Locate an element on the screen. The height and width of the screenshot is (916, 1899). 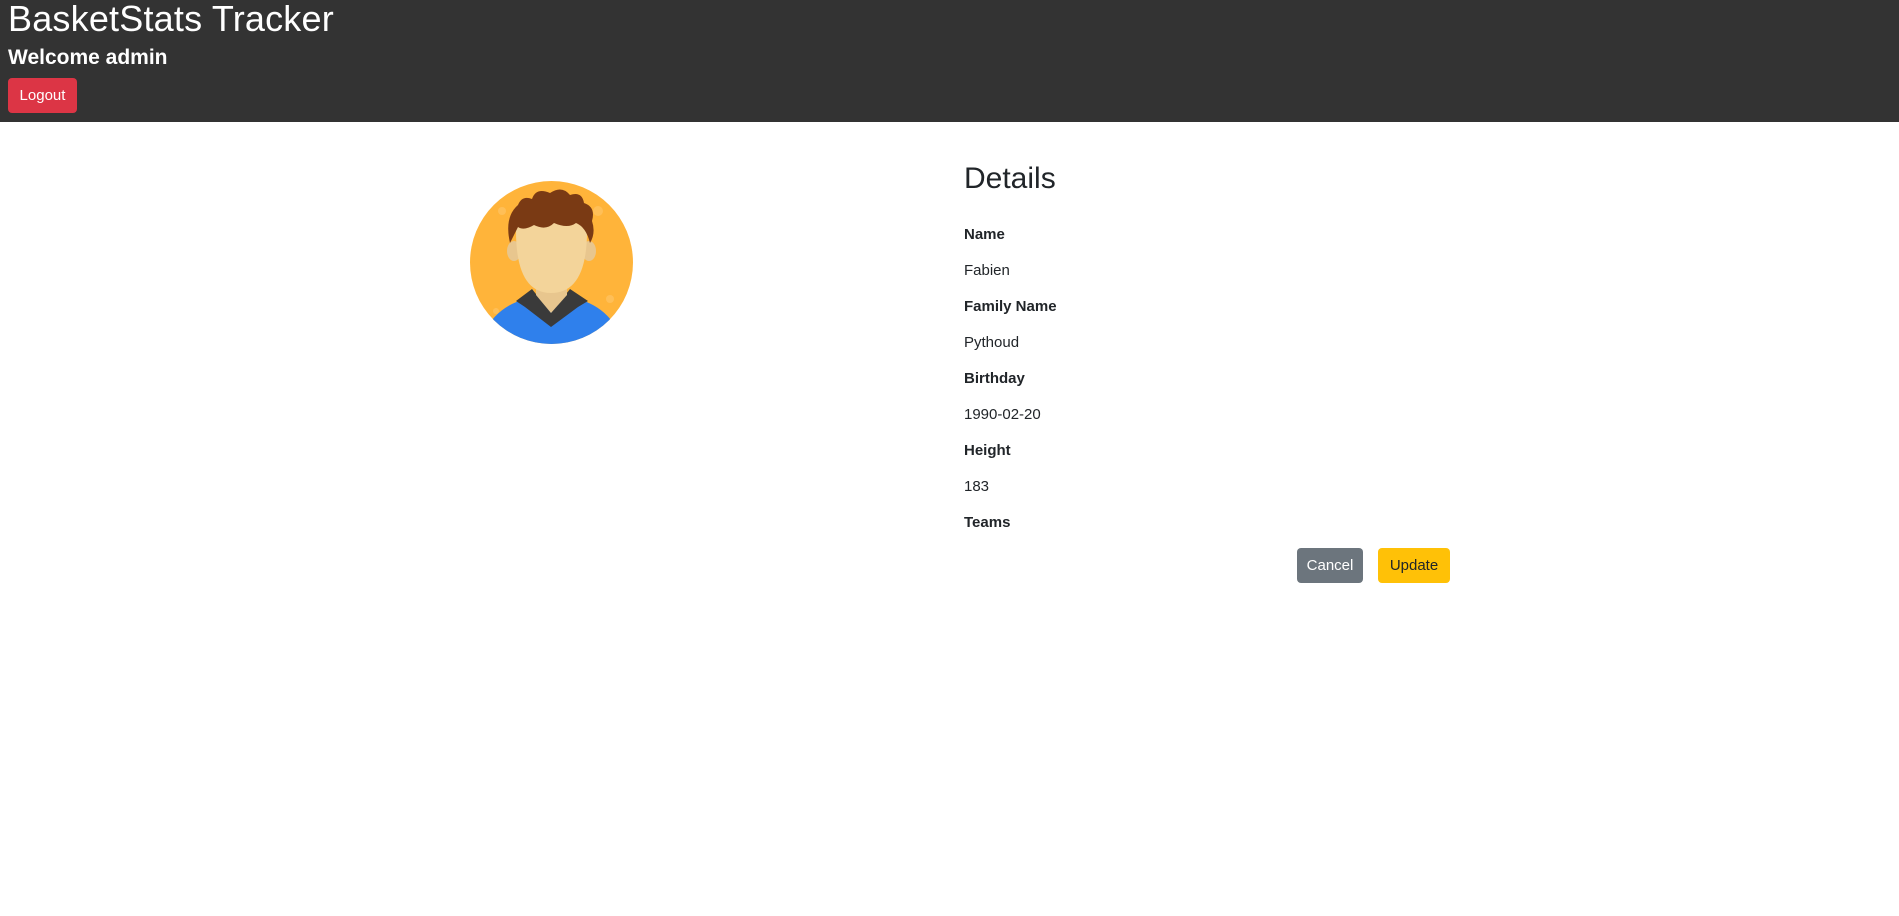
top-bar: BasketStats Tracker Welcome admin Logout is located at coordinates (949, 61).